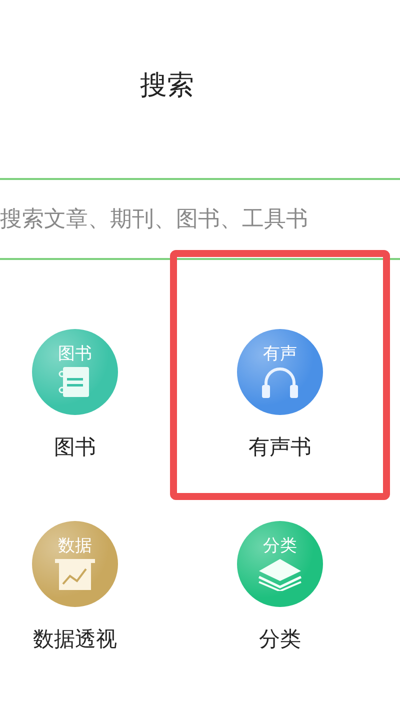 The image size is (400, 711). I want to click on category-tile: 数据 数据透视, so click(75, 600).